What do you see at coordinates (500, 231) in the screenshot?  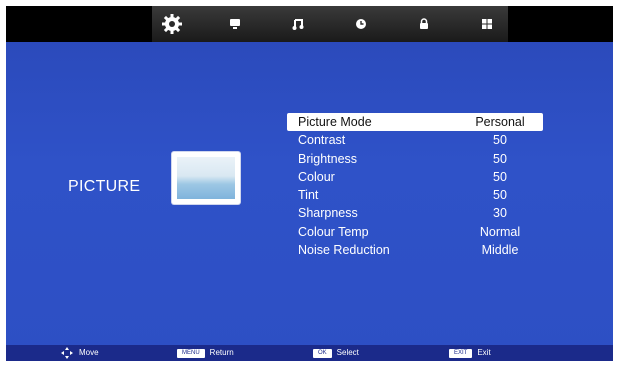 I see `setting-value: Normal` at bounding box center [500, 231].